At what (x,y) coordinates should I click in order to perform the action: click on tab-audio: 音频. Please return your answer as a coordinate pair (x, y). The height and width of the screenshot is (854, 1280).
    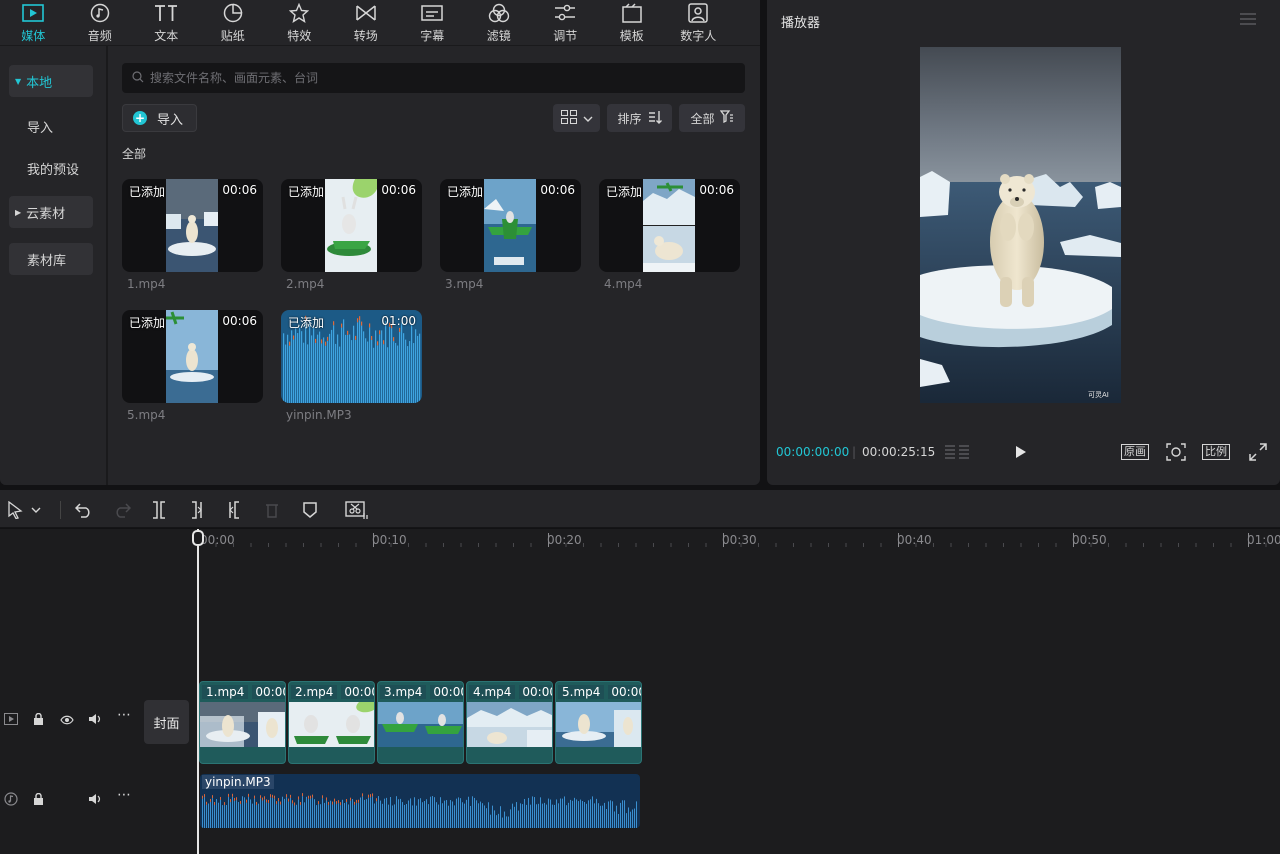
    Looking at the image, I should click on (100, 23).